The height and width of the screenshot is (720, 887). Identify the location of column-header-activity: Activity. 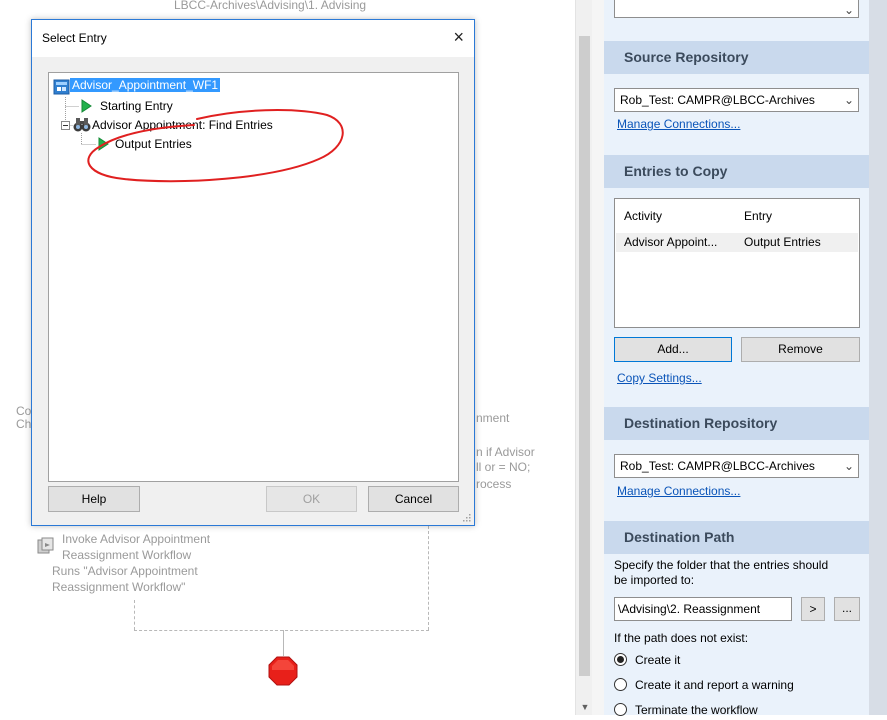
(643, 216).